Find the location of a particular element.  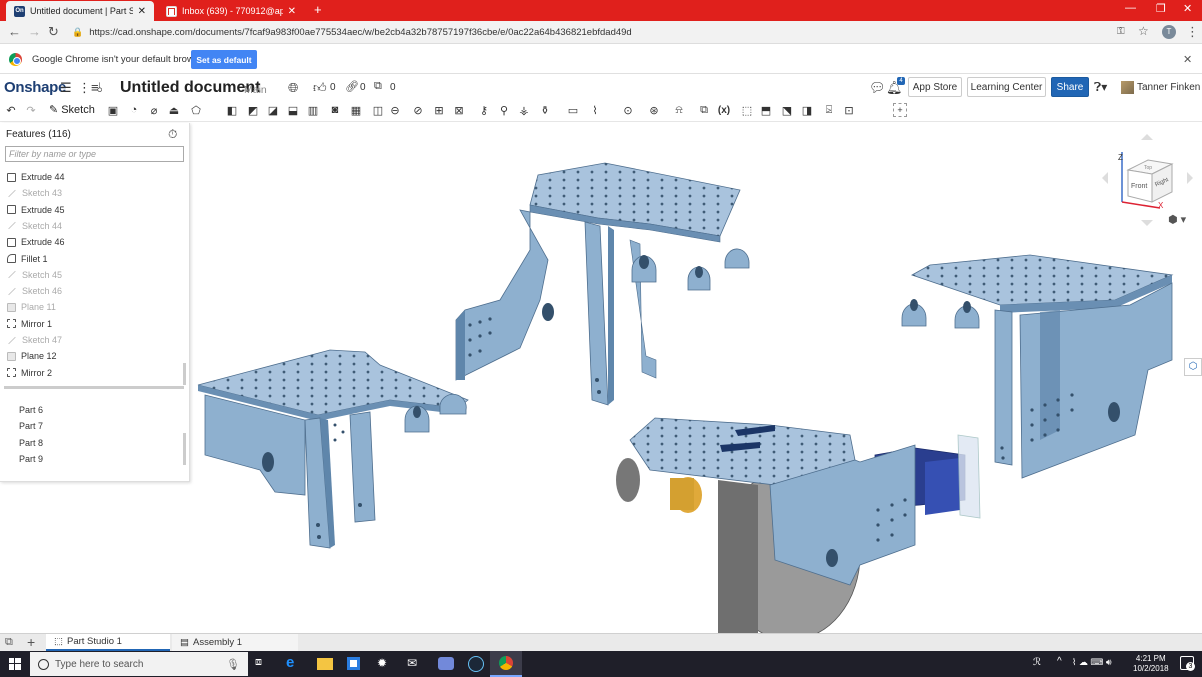

edge-icon: e is located at coordinates (294, 662).